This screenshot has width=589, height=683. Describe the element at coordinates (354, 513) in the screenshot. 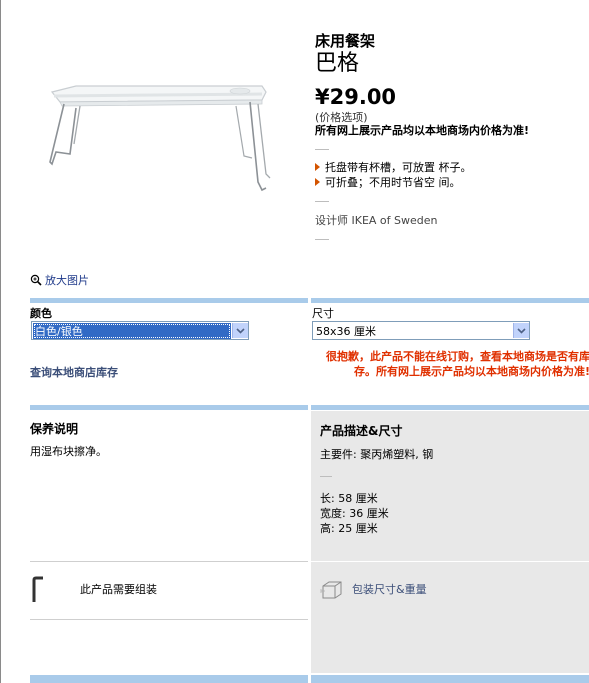

I see `width-text: 宽度: 36 厘米` at that location.